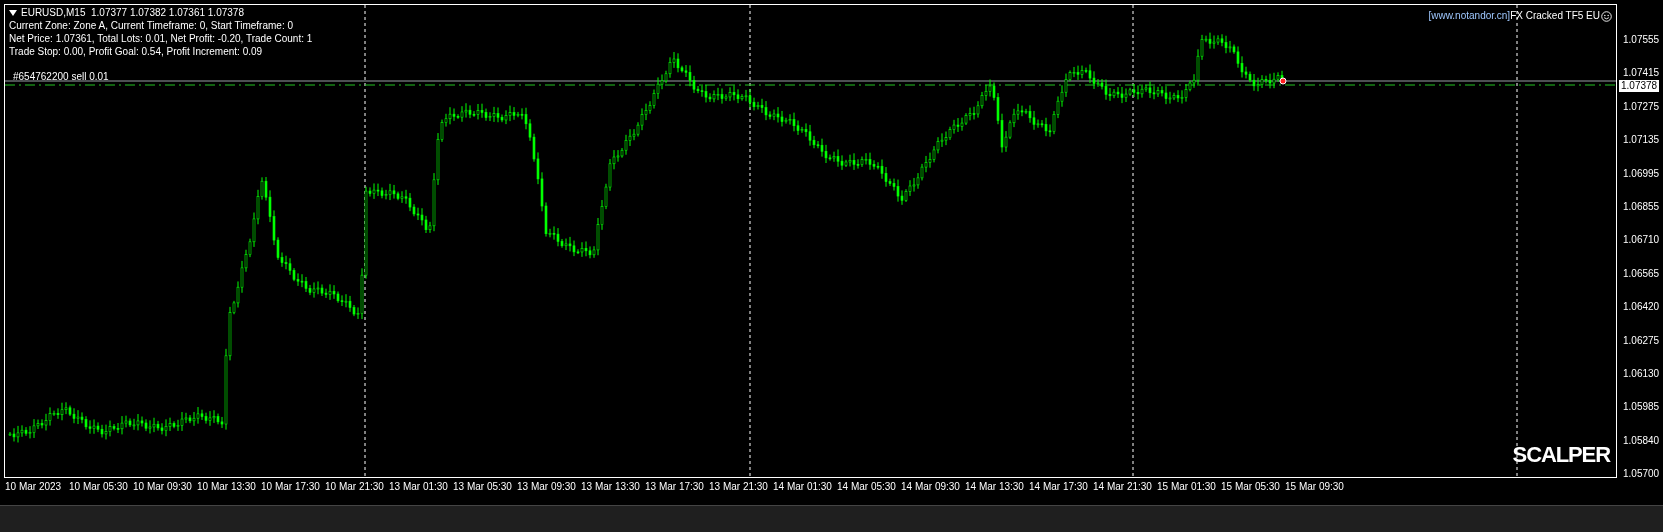 The image size is (1663, 532). Describe the element at coordinates (291, 487) in the screenshot. I see `time-axis-label: 10 Mar 17:30` at that location.